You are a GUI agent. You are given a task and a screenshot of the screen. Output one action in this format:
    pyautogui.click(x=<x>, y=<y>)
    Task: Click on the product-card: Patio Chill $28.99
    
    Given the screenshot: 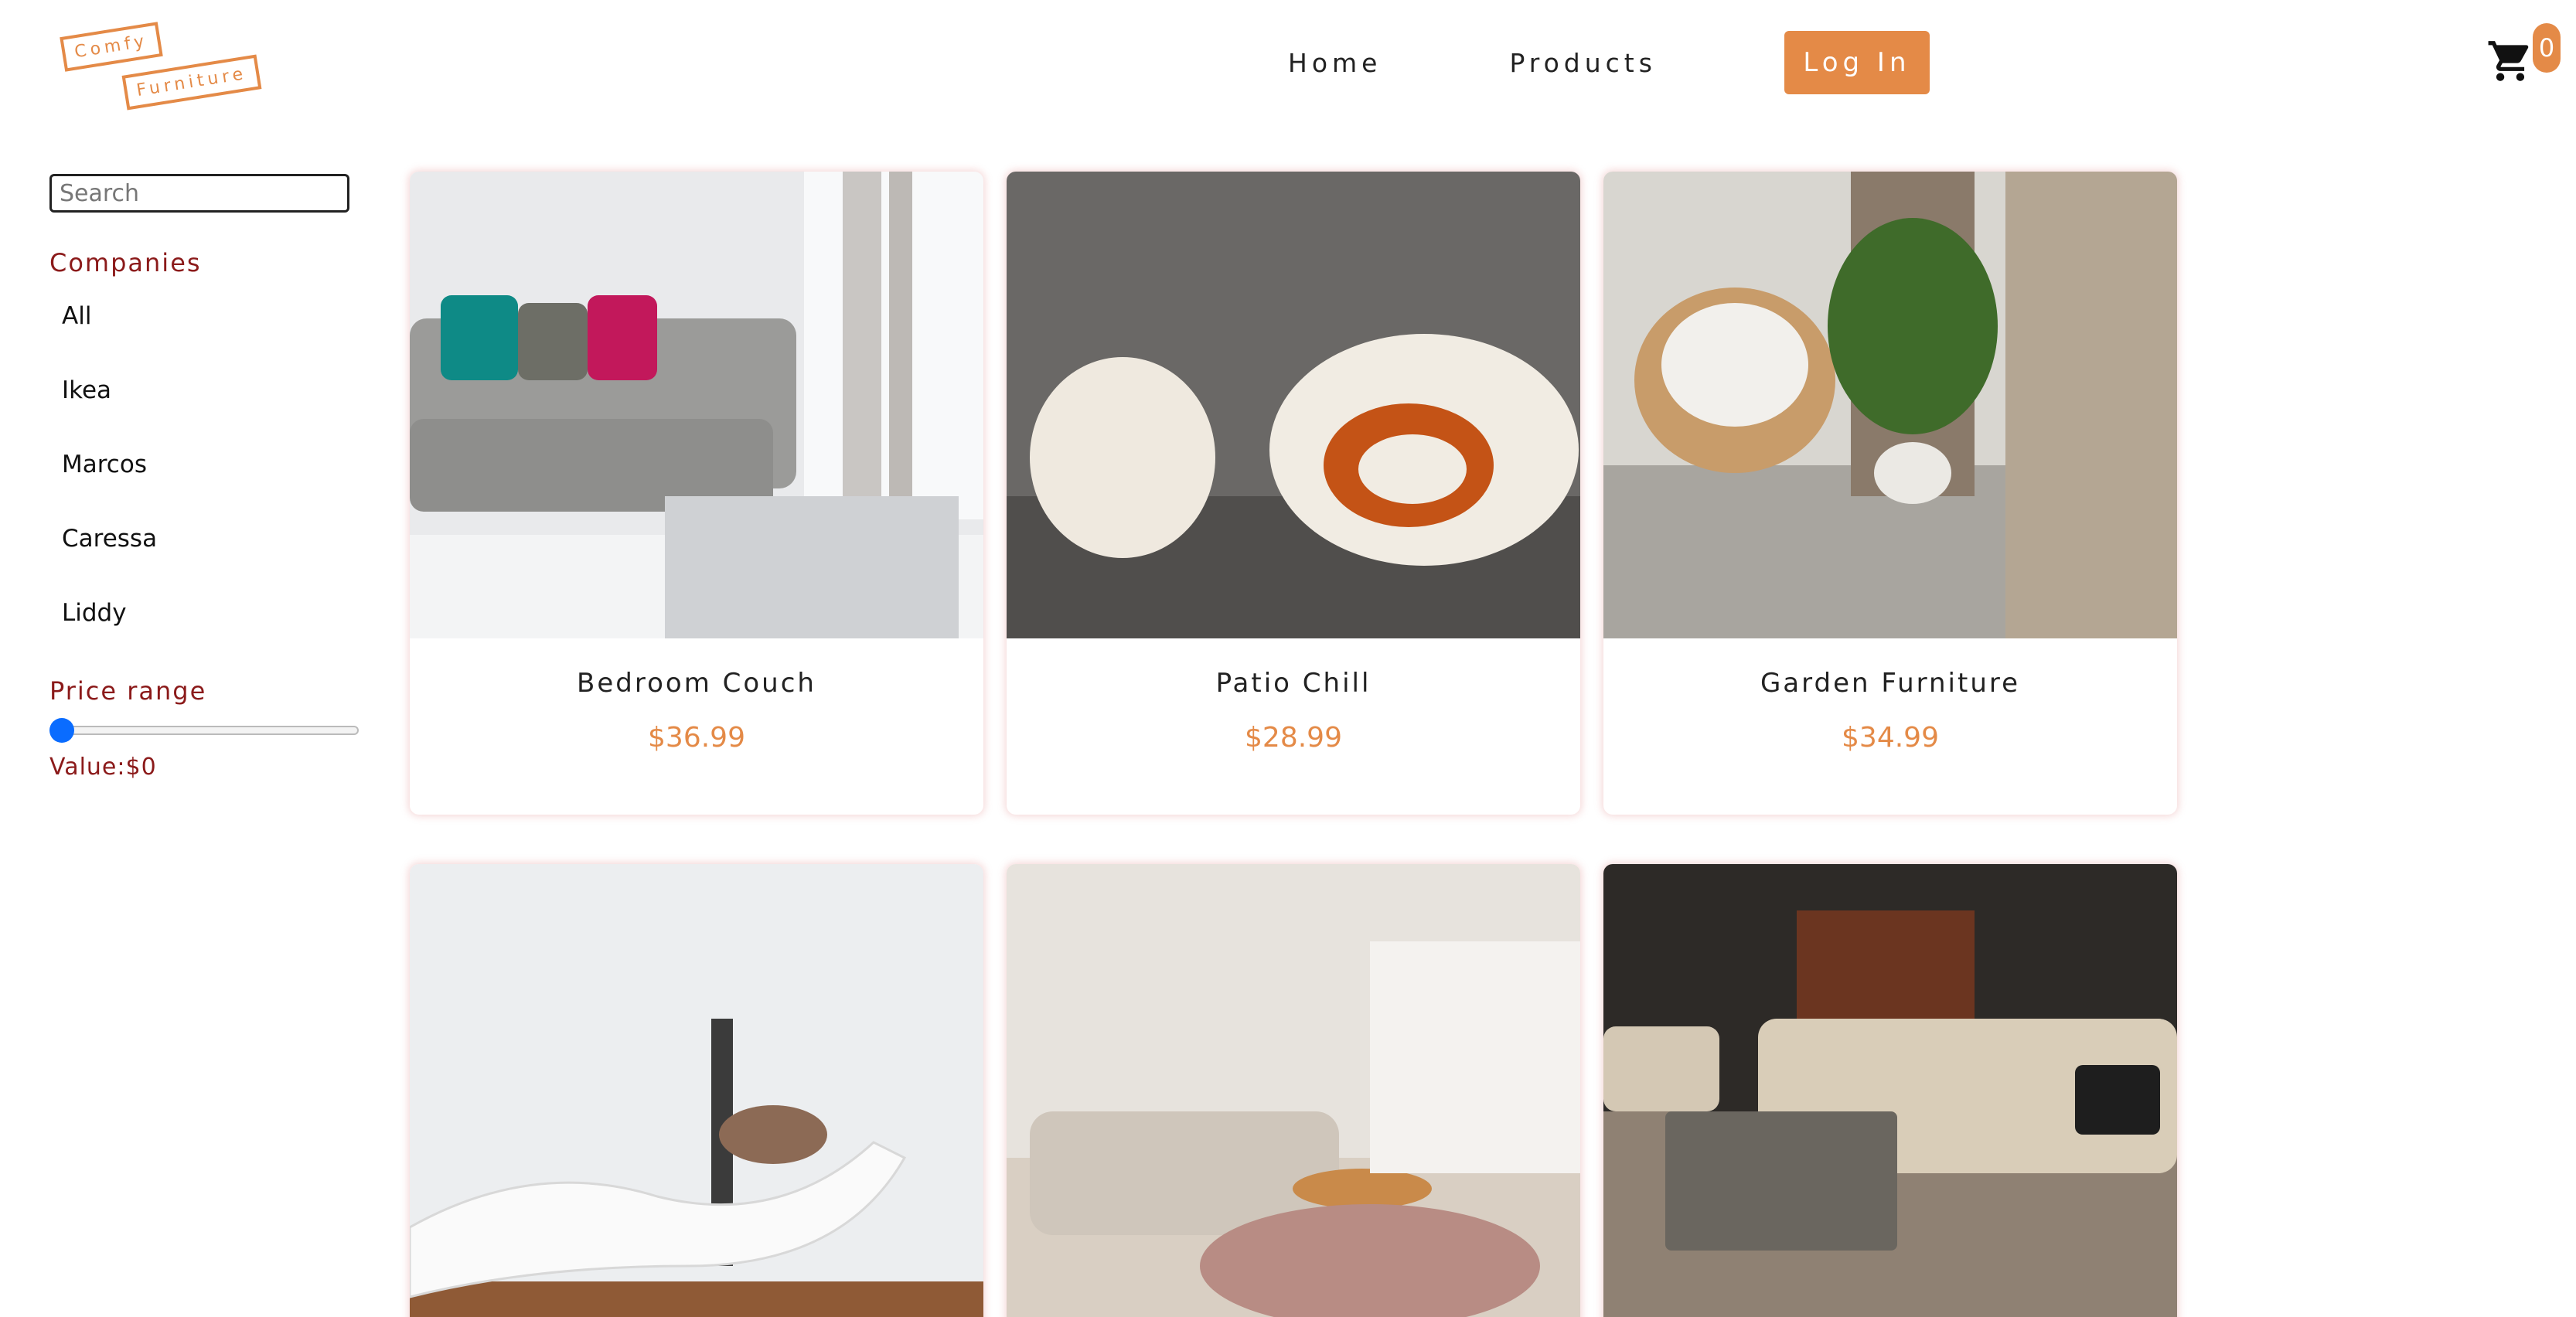 What is the action you would take?
    pyautogui.click(x=1293, y=493)
    